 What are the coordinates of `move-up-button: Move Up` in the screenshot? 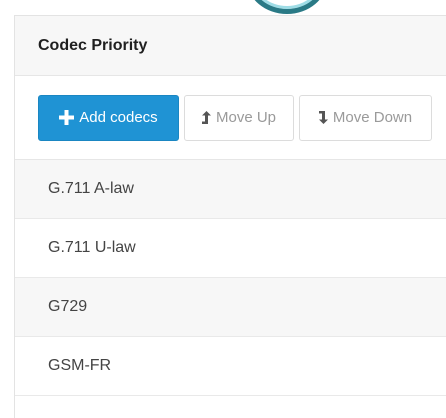 It's located at (239, 117).